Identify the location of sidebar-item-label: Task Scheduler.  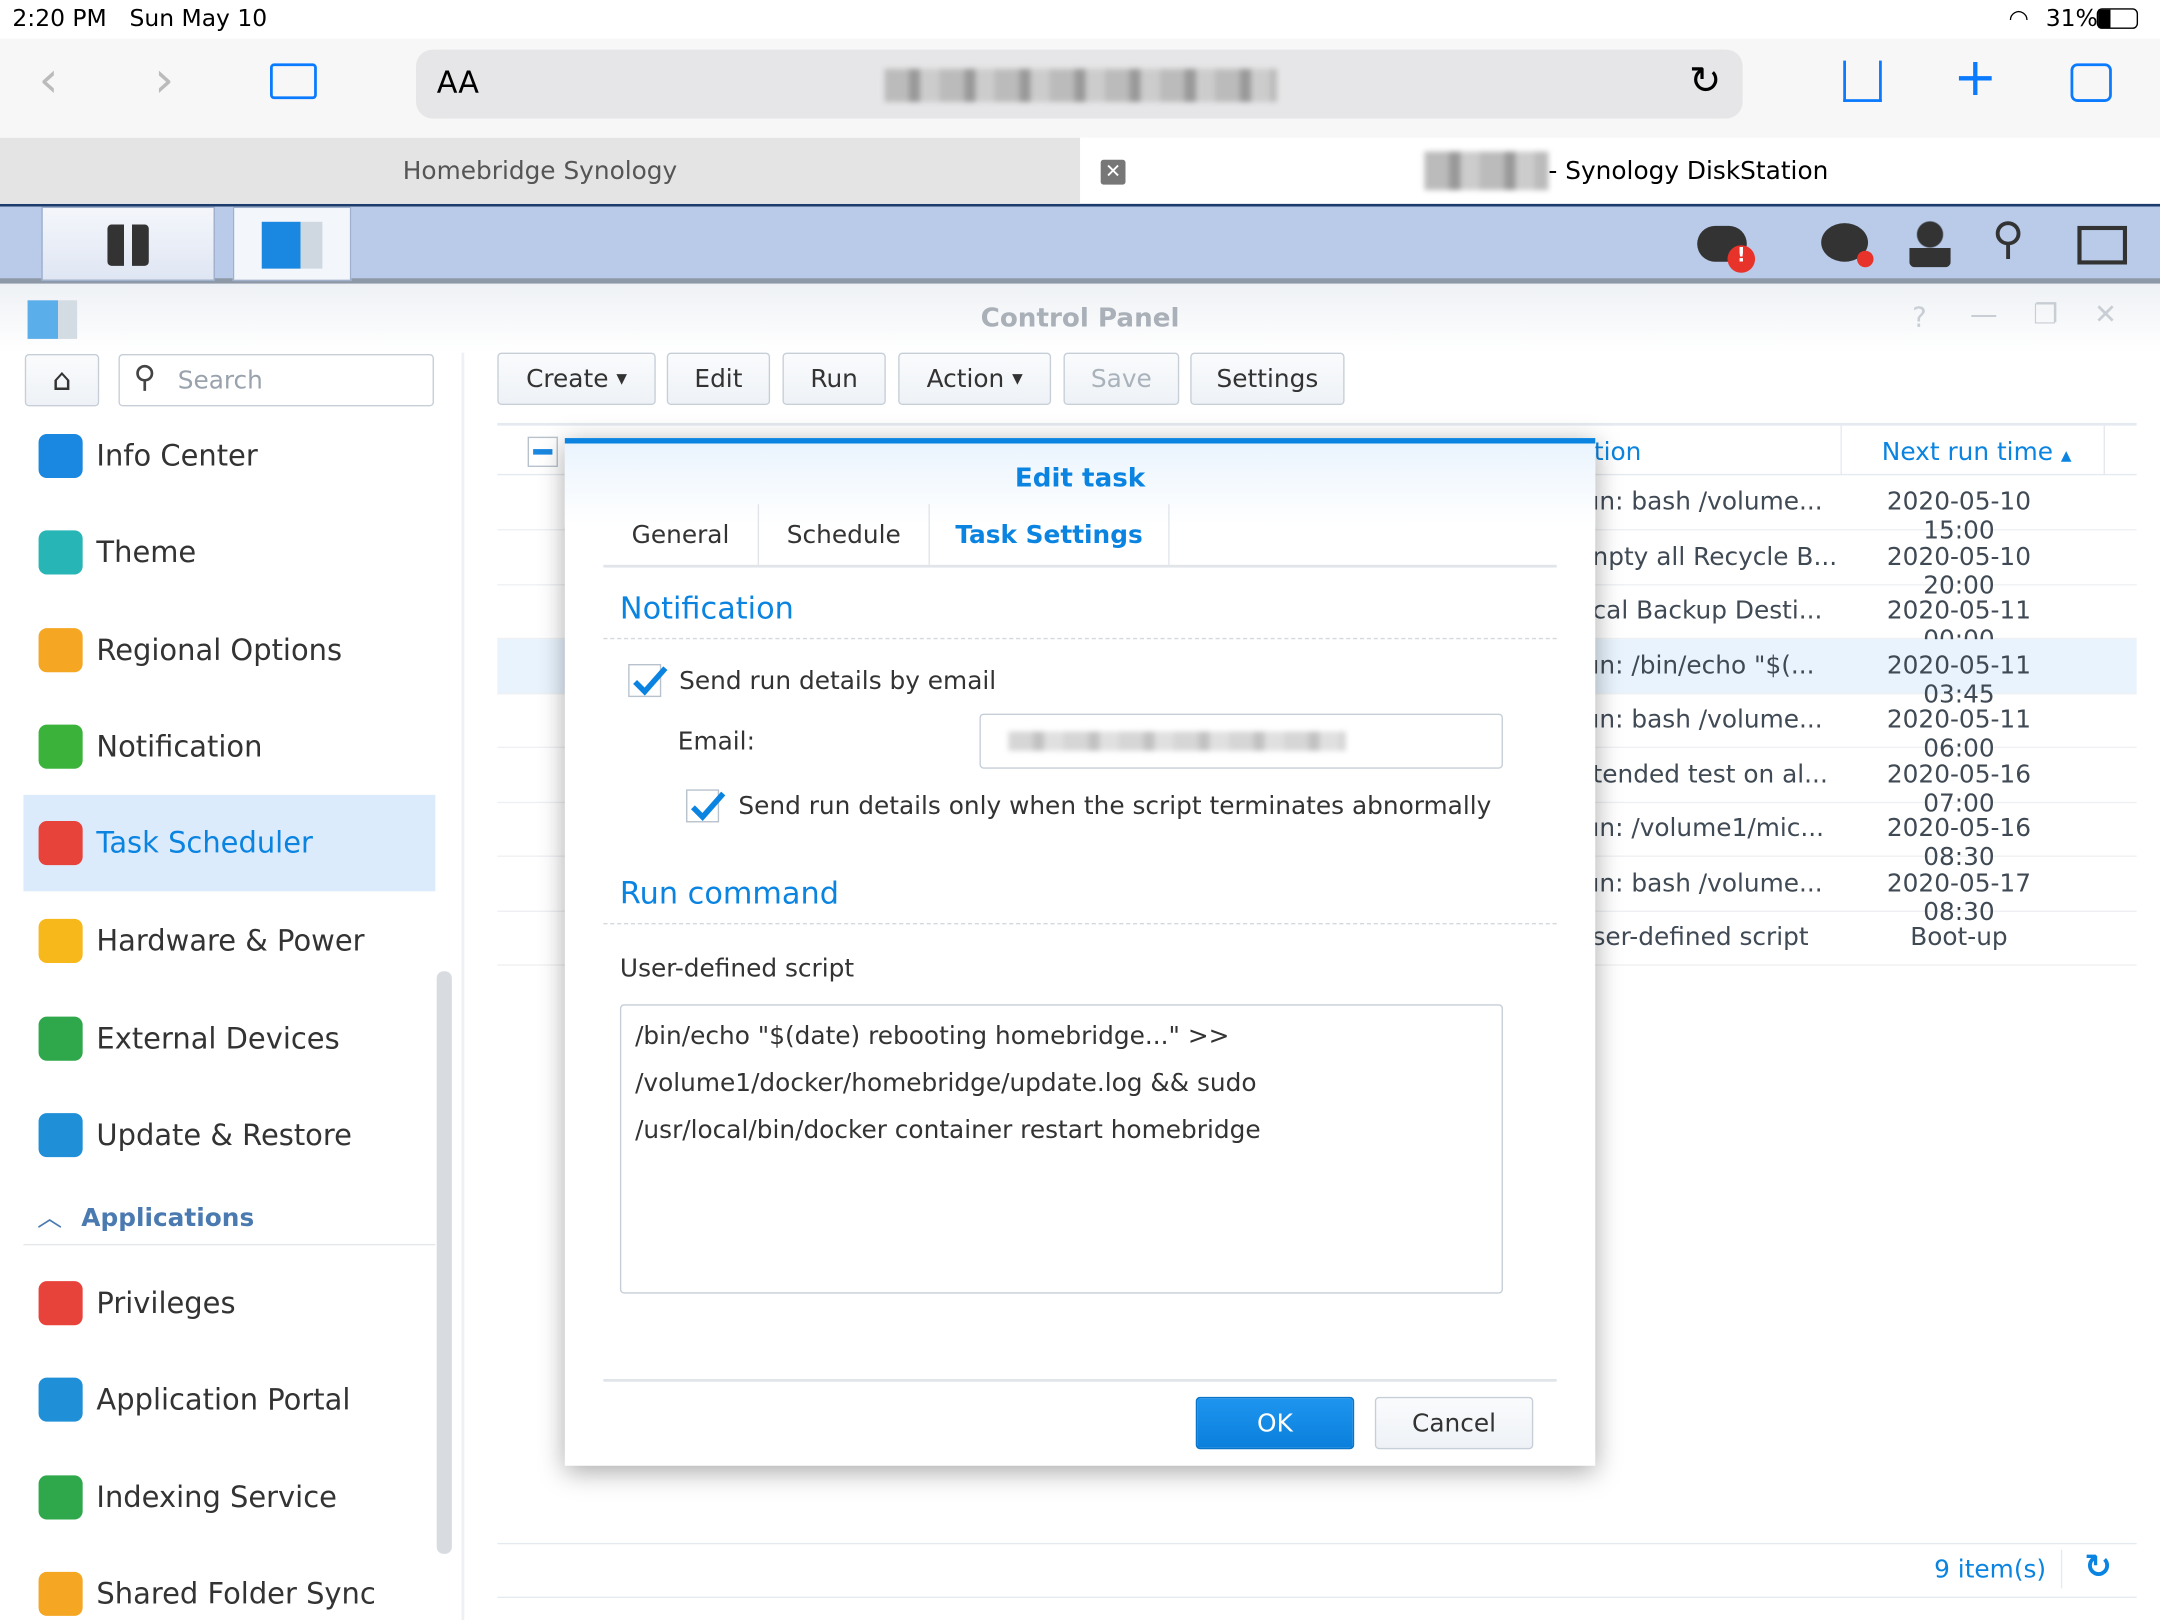
(204, 843).